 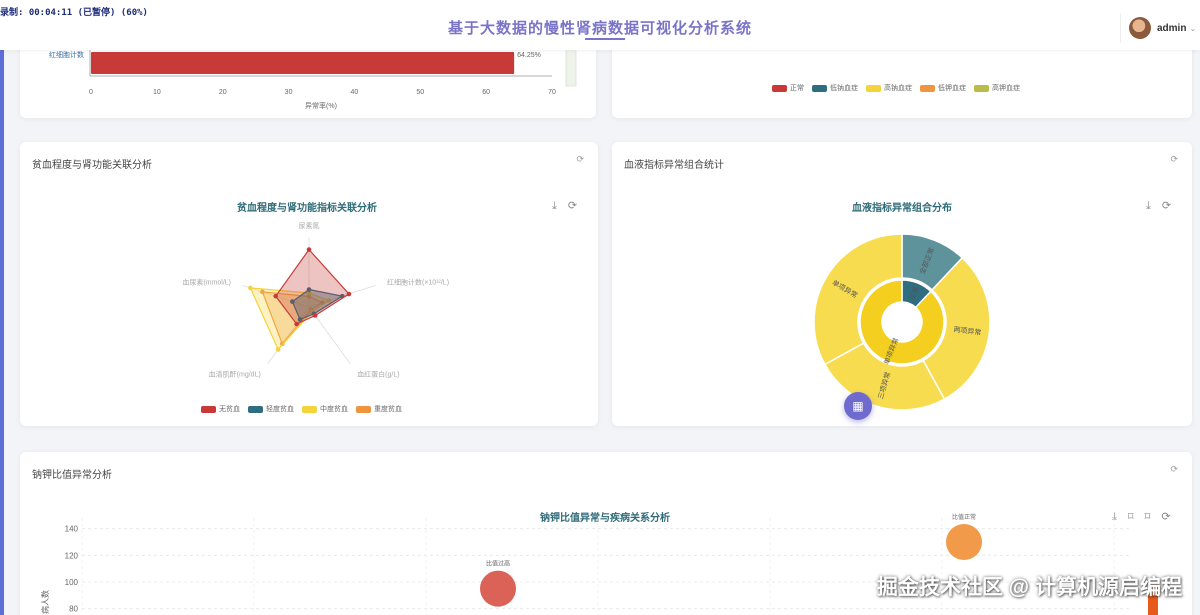 I want to click on sunburst-segment, so click(x=902, y=322).